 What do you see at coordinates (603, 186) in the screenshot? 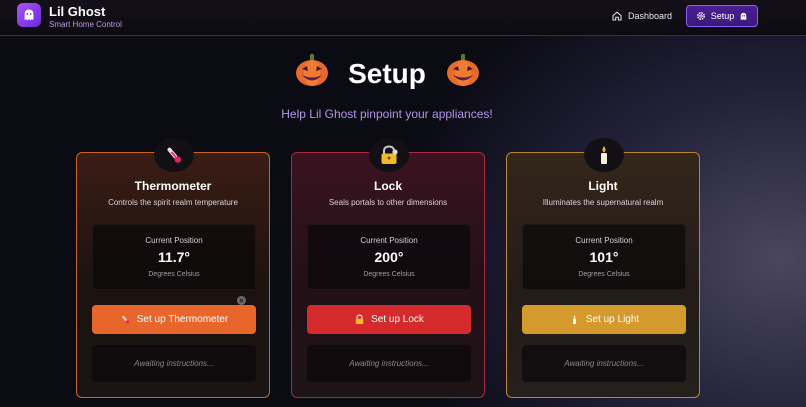
I see `card-title: Light` at bounding box center [603, 186].